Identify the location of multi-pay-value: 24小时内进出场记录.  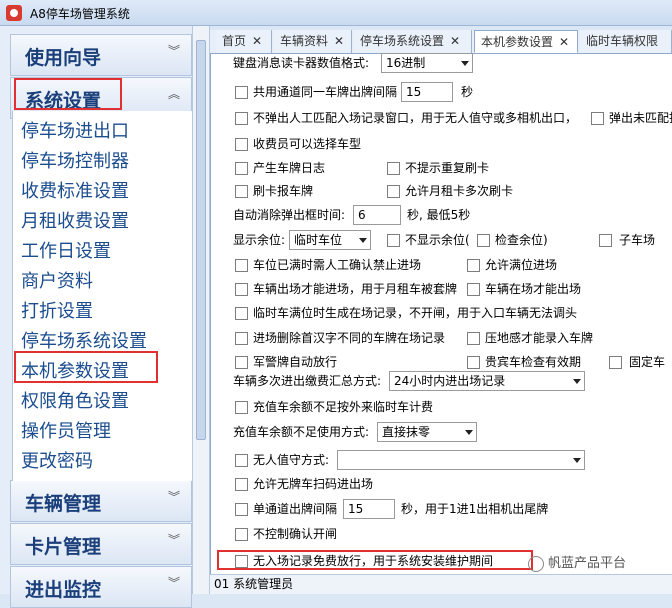
(450, 381).